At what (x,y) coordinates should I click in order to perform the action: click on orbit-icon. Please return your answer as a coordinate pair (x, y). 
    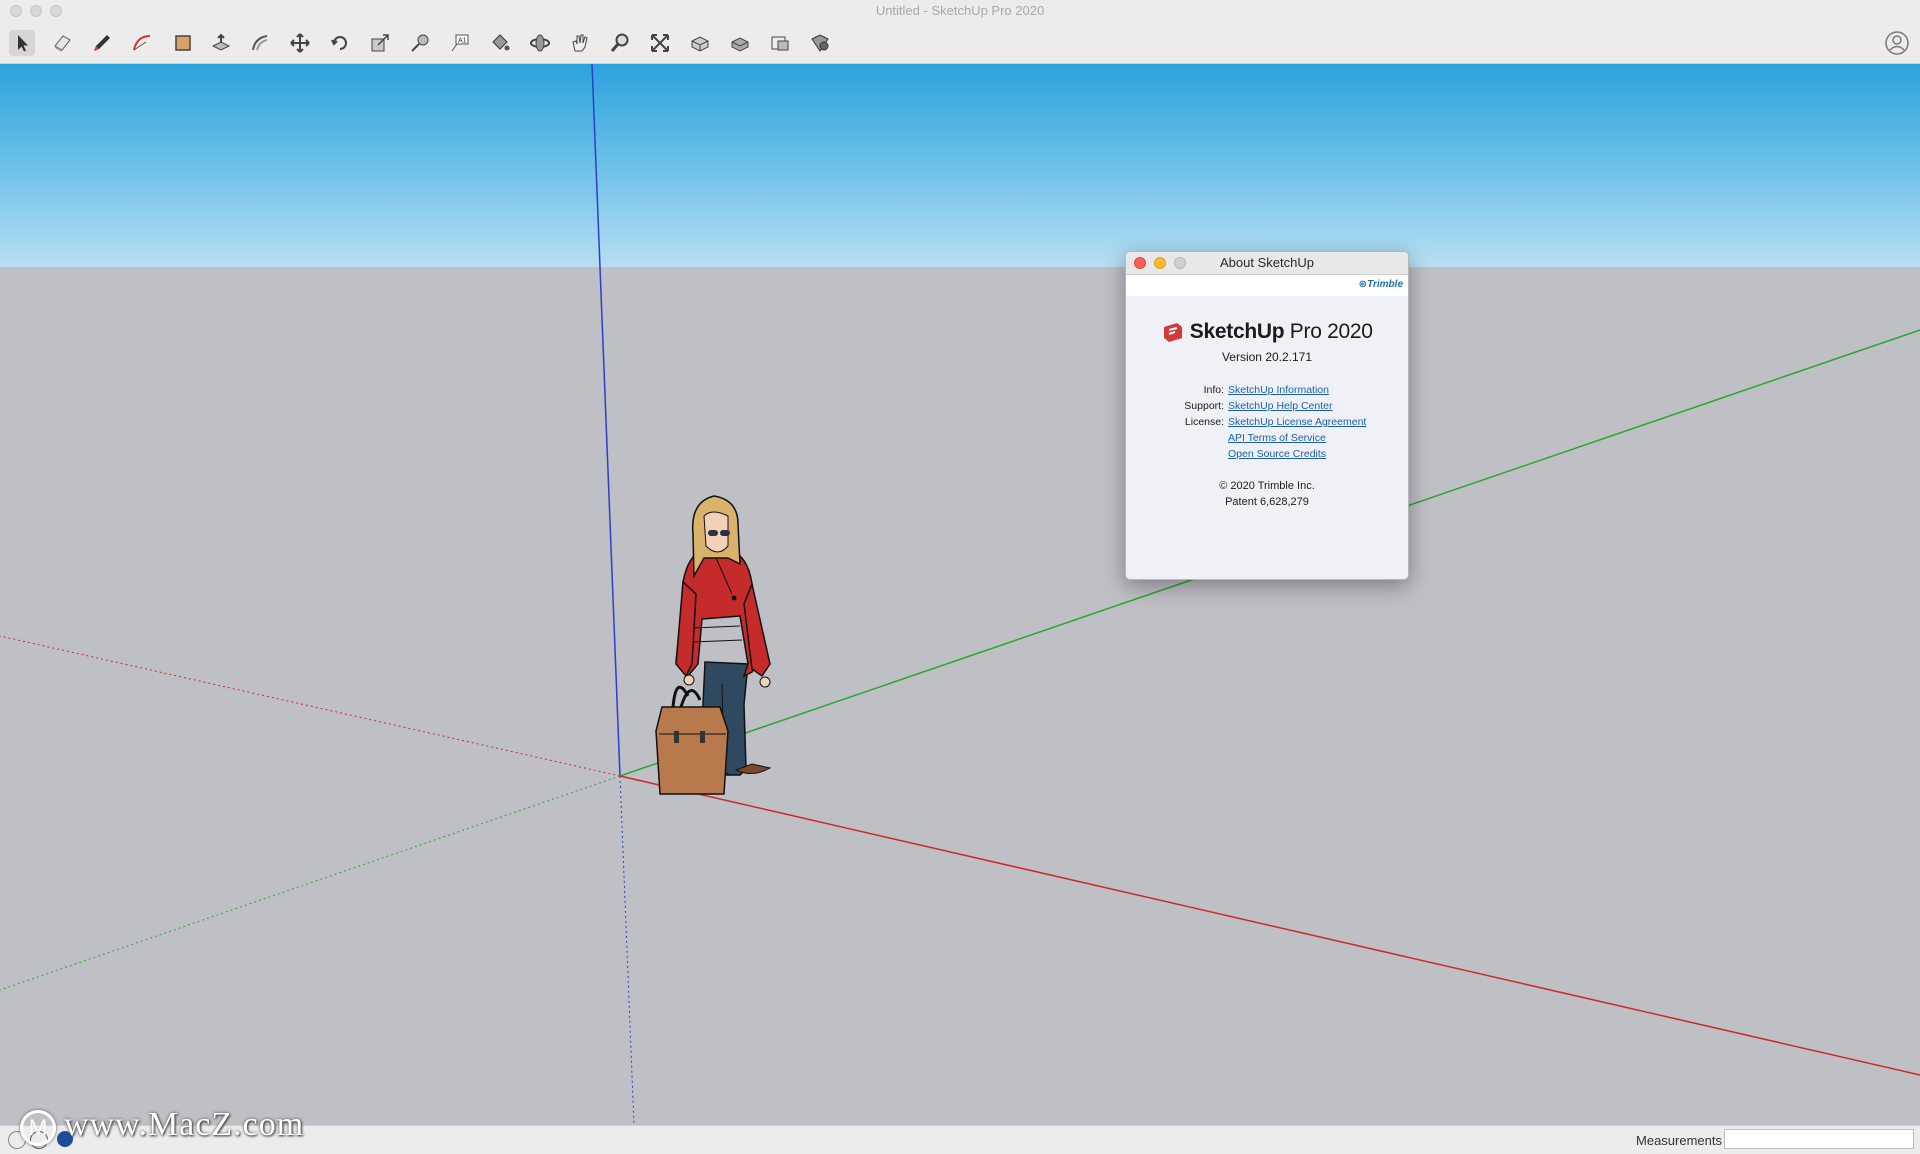
    Looking at the image, I should click on (540, 43).